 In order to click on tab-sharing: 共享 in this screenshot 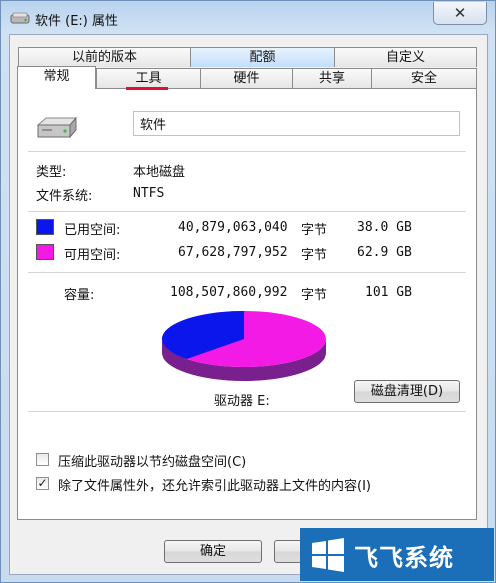, I will do `click(332, 78)`.